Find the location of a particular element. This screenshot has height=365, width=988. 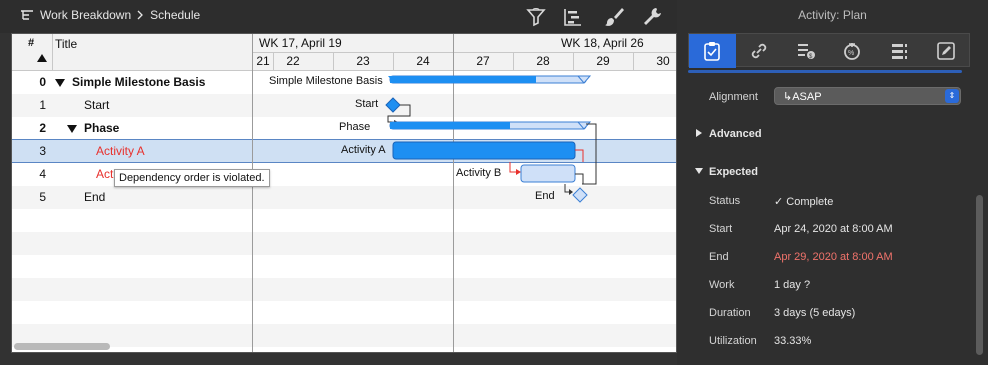

work-label: Work is located at coordinates (722, 285).